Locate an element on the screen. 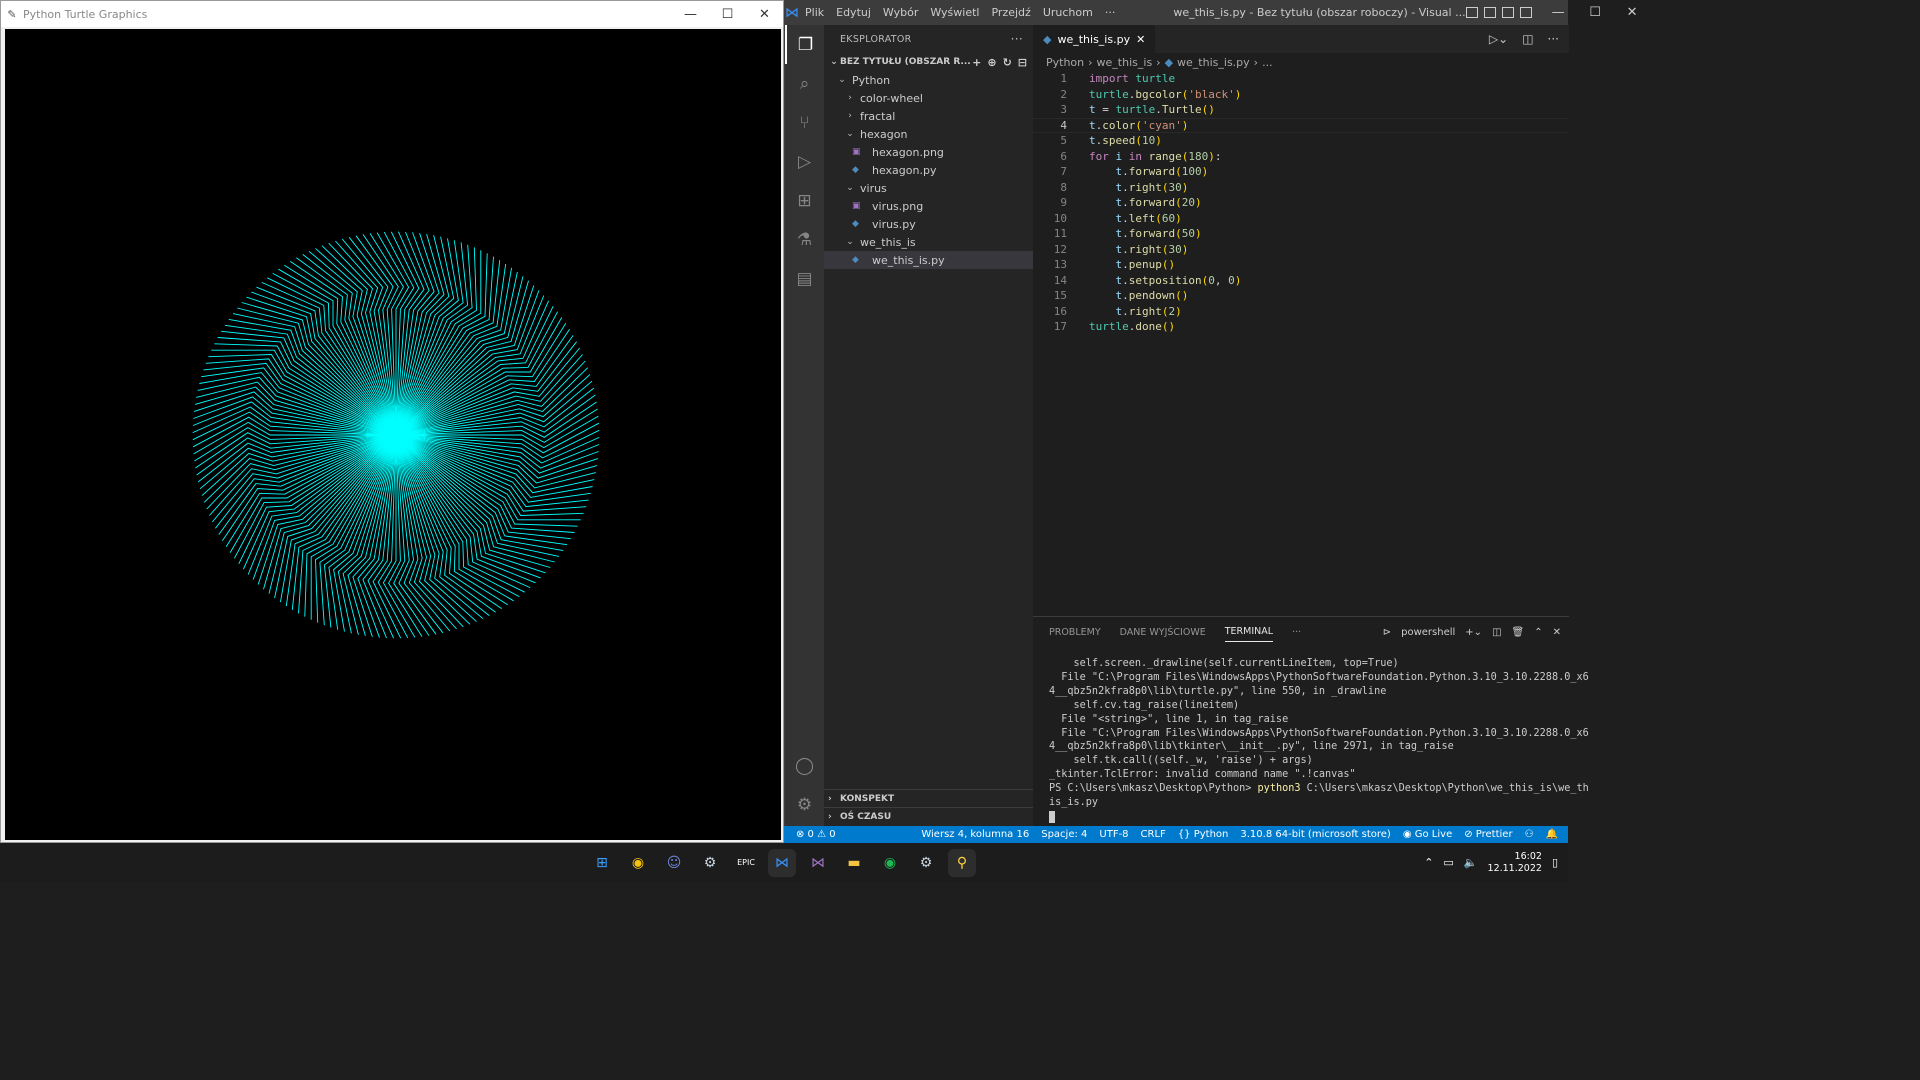 This screenshot has width=1920, height=1080. spotify-icon: ◉ is located at coordinates (890, 863).